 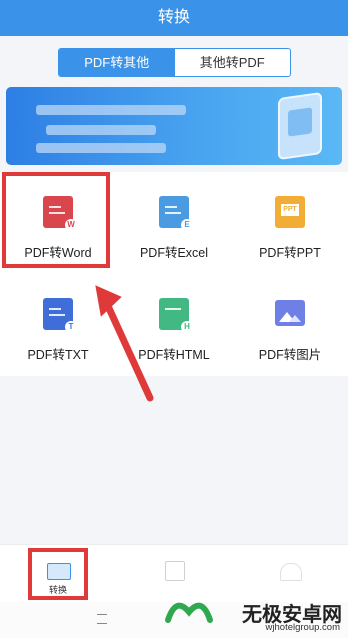 What do you see at coordinates (302, 627) in the screenshot?
I see `watermark-url: wjhotelgroup.com` at bounding box center [302, 627].